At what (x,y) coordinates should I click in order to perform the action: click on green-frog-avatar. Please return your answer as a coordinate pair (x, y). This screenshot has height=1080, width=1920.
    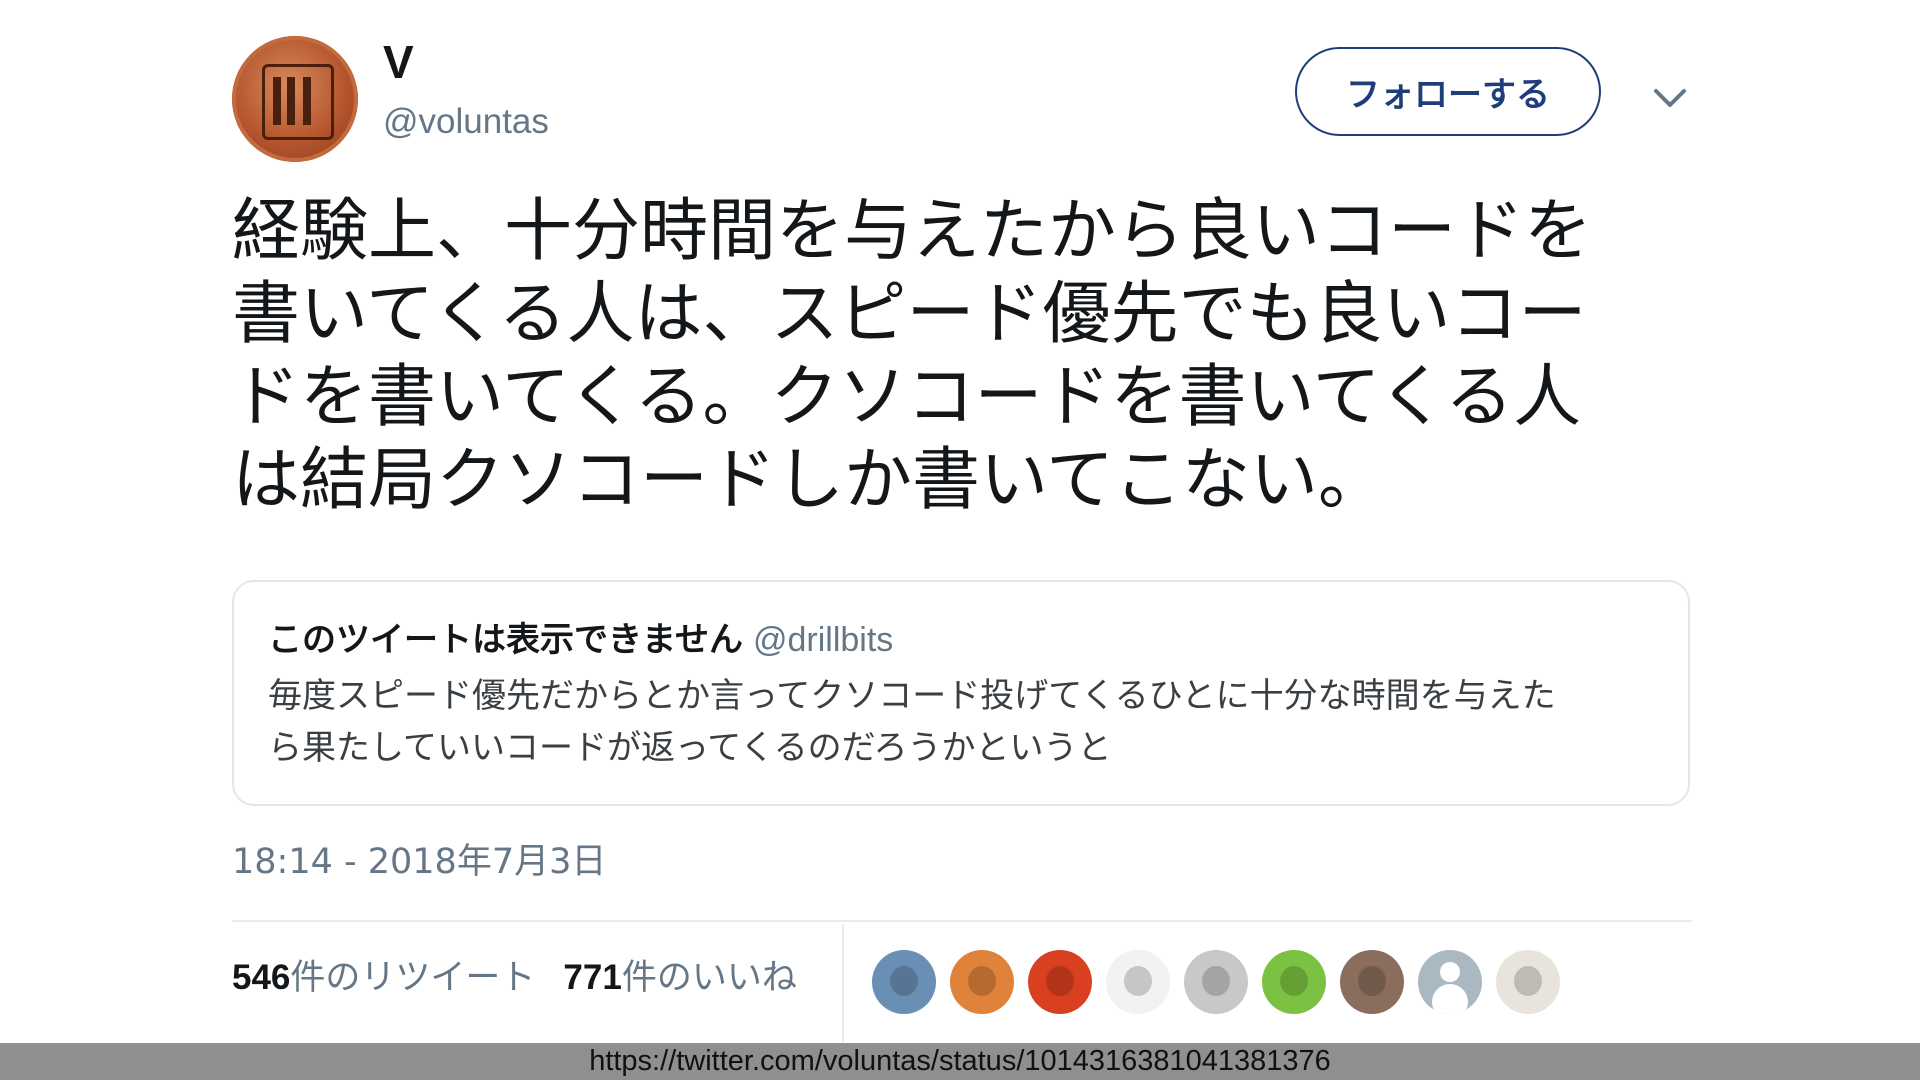
    Looking at the image, I should click on (1294, 982).